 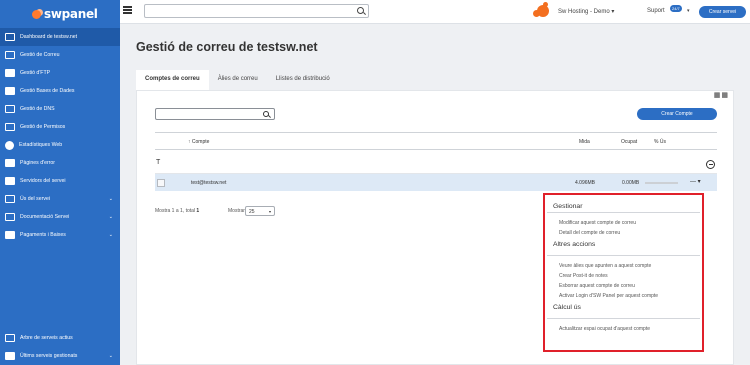 I want to click on table-header: ↑ Compte Mida Ocupat % Ús, so click(x=436, y=141).